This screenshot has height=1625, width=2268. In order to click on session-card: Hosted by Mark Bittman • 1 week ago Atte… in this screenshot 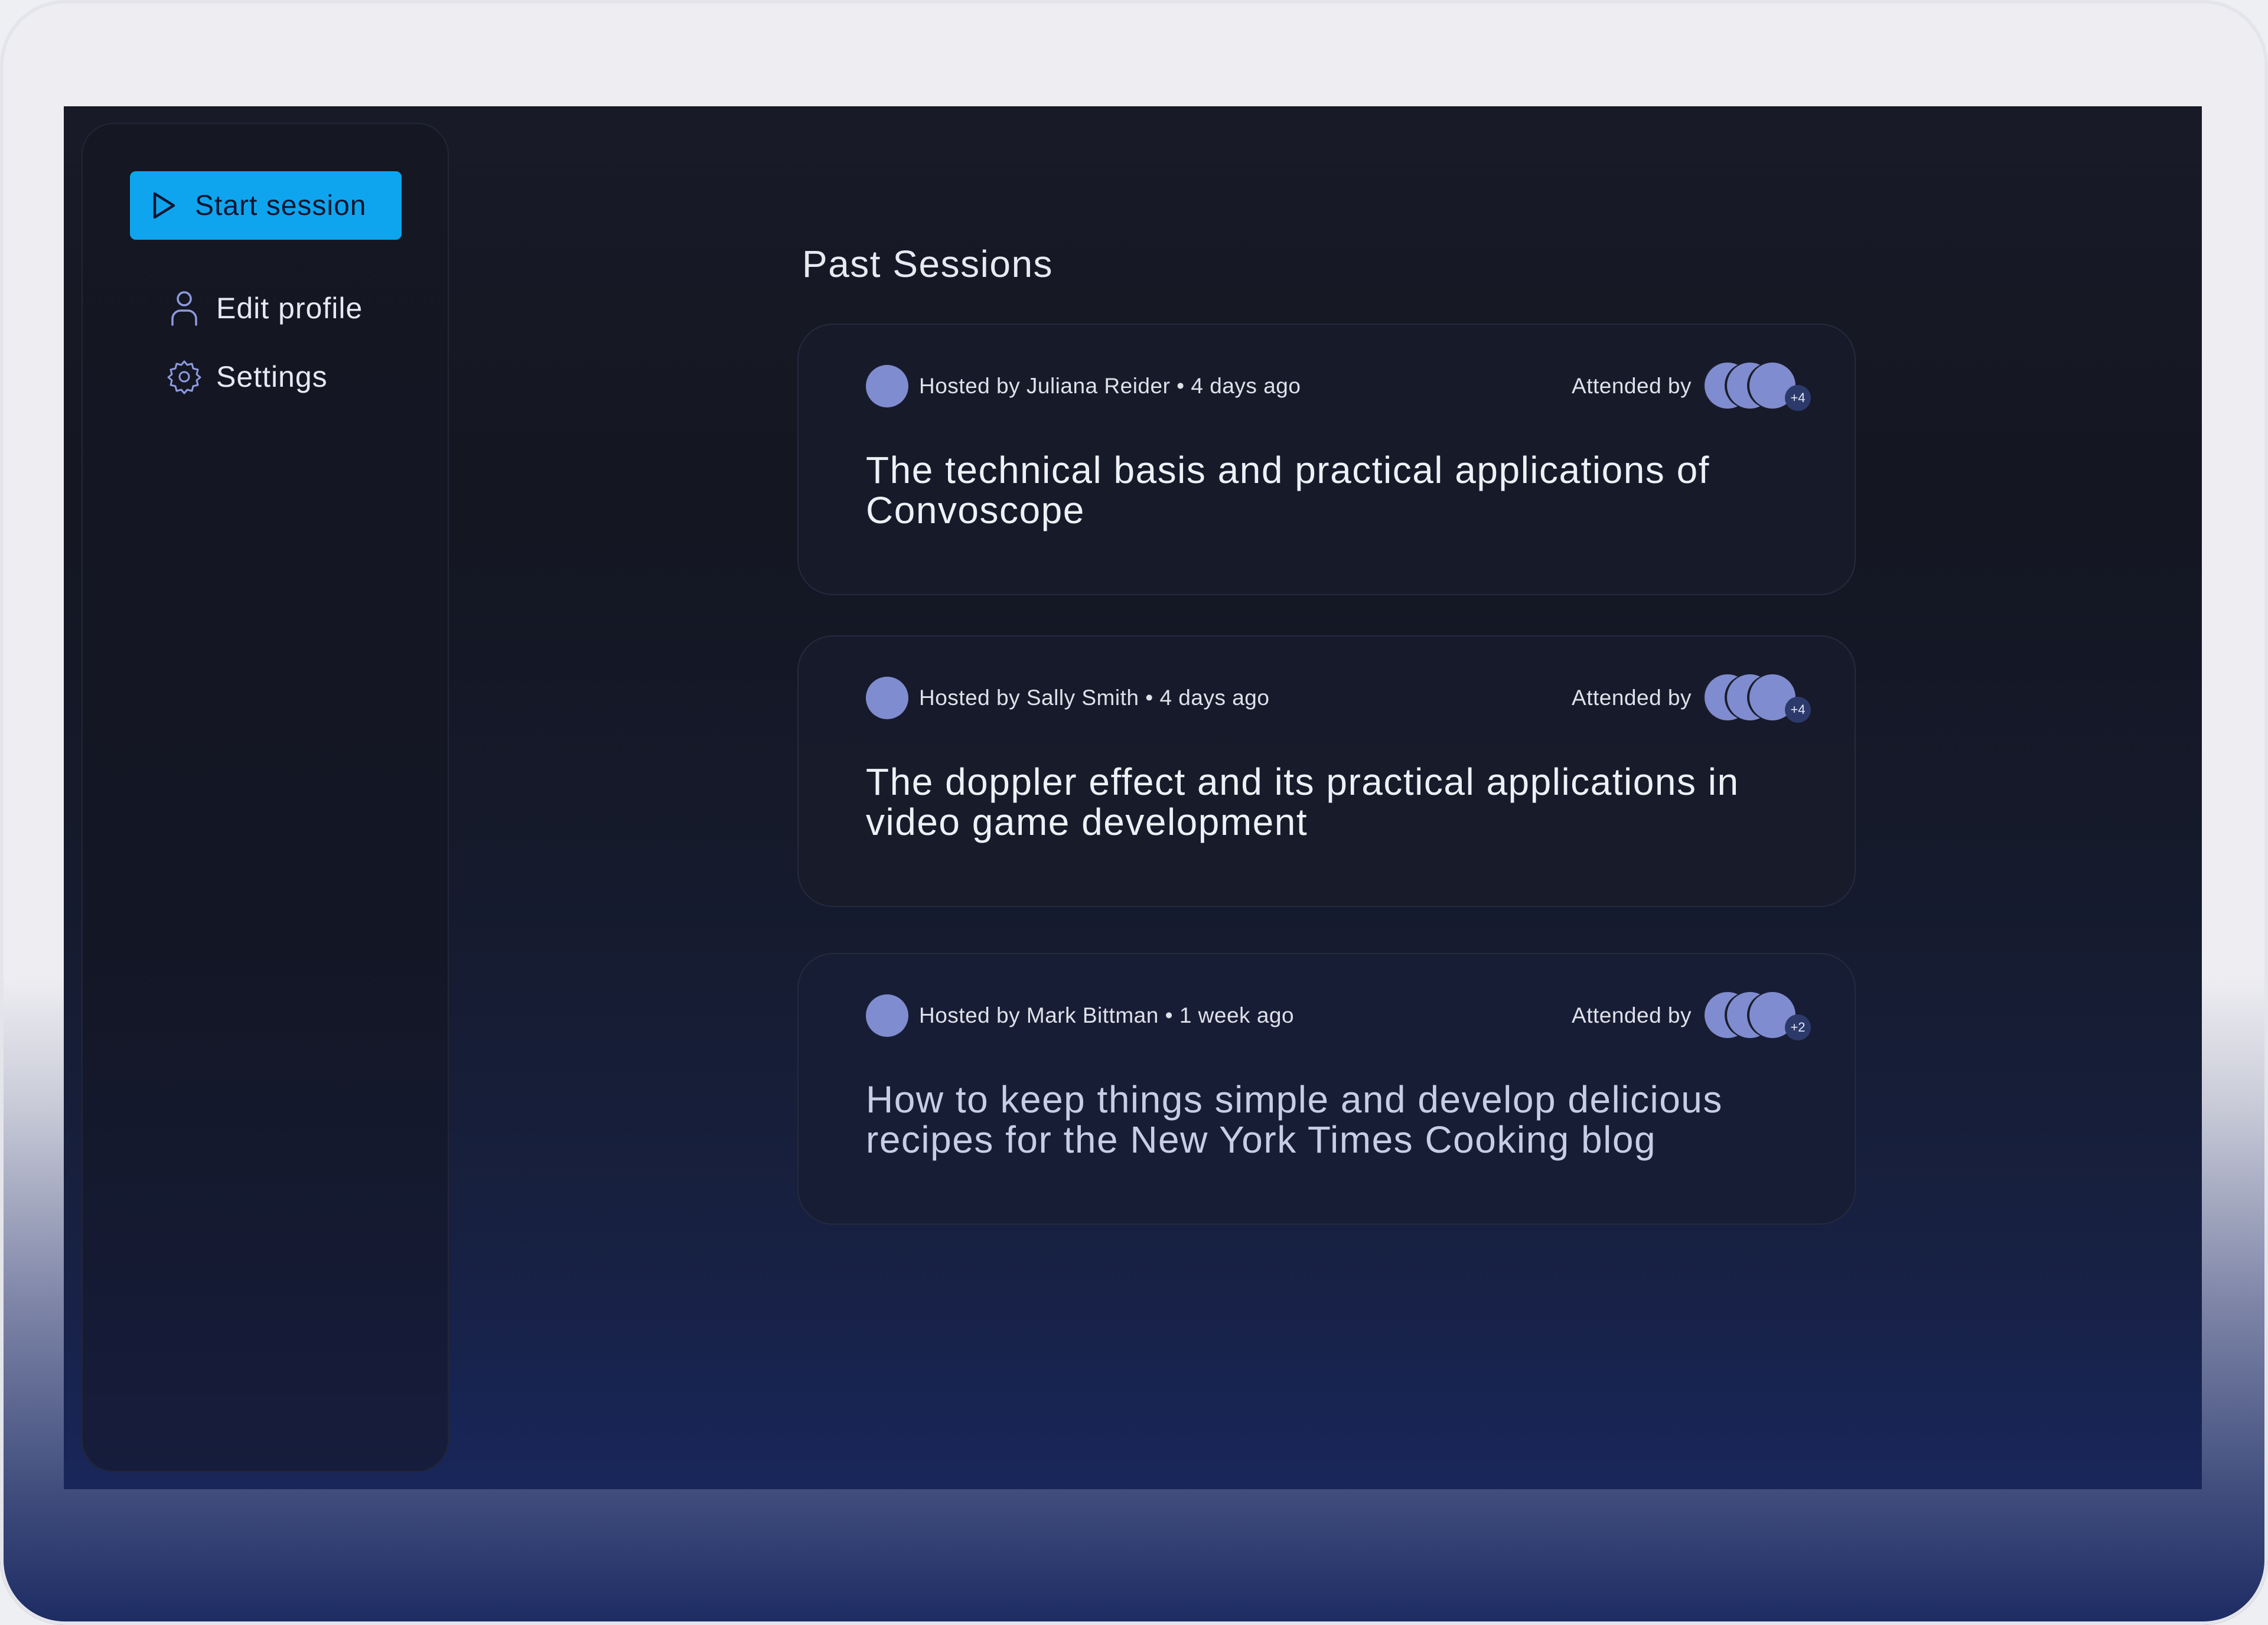, I will do `click(1326, 1089)`.